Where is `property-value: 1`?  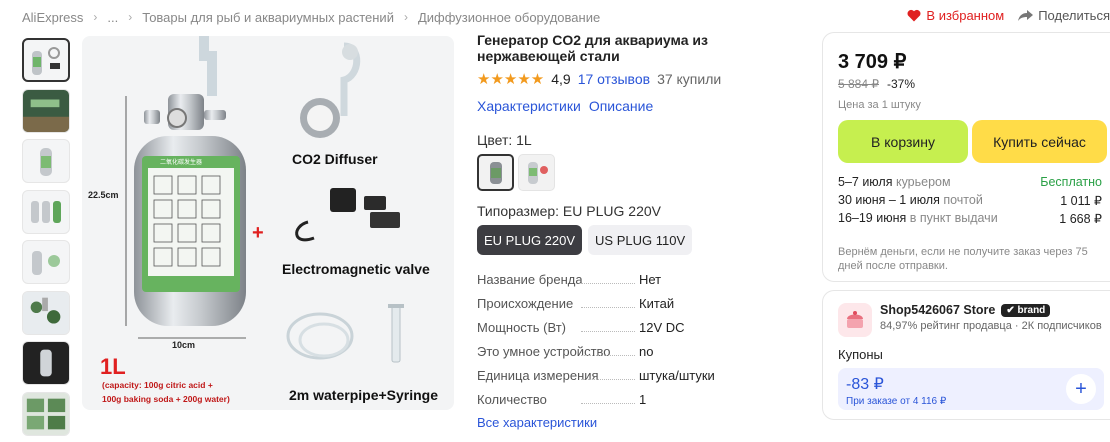 property-value: 1 is located at coordinates (643, 399).